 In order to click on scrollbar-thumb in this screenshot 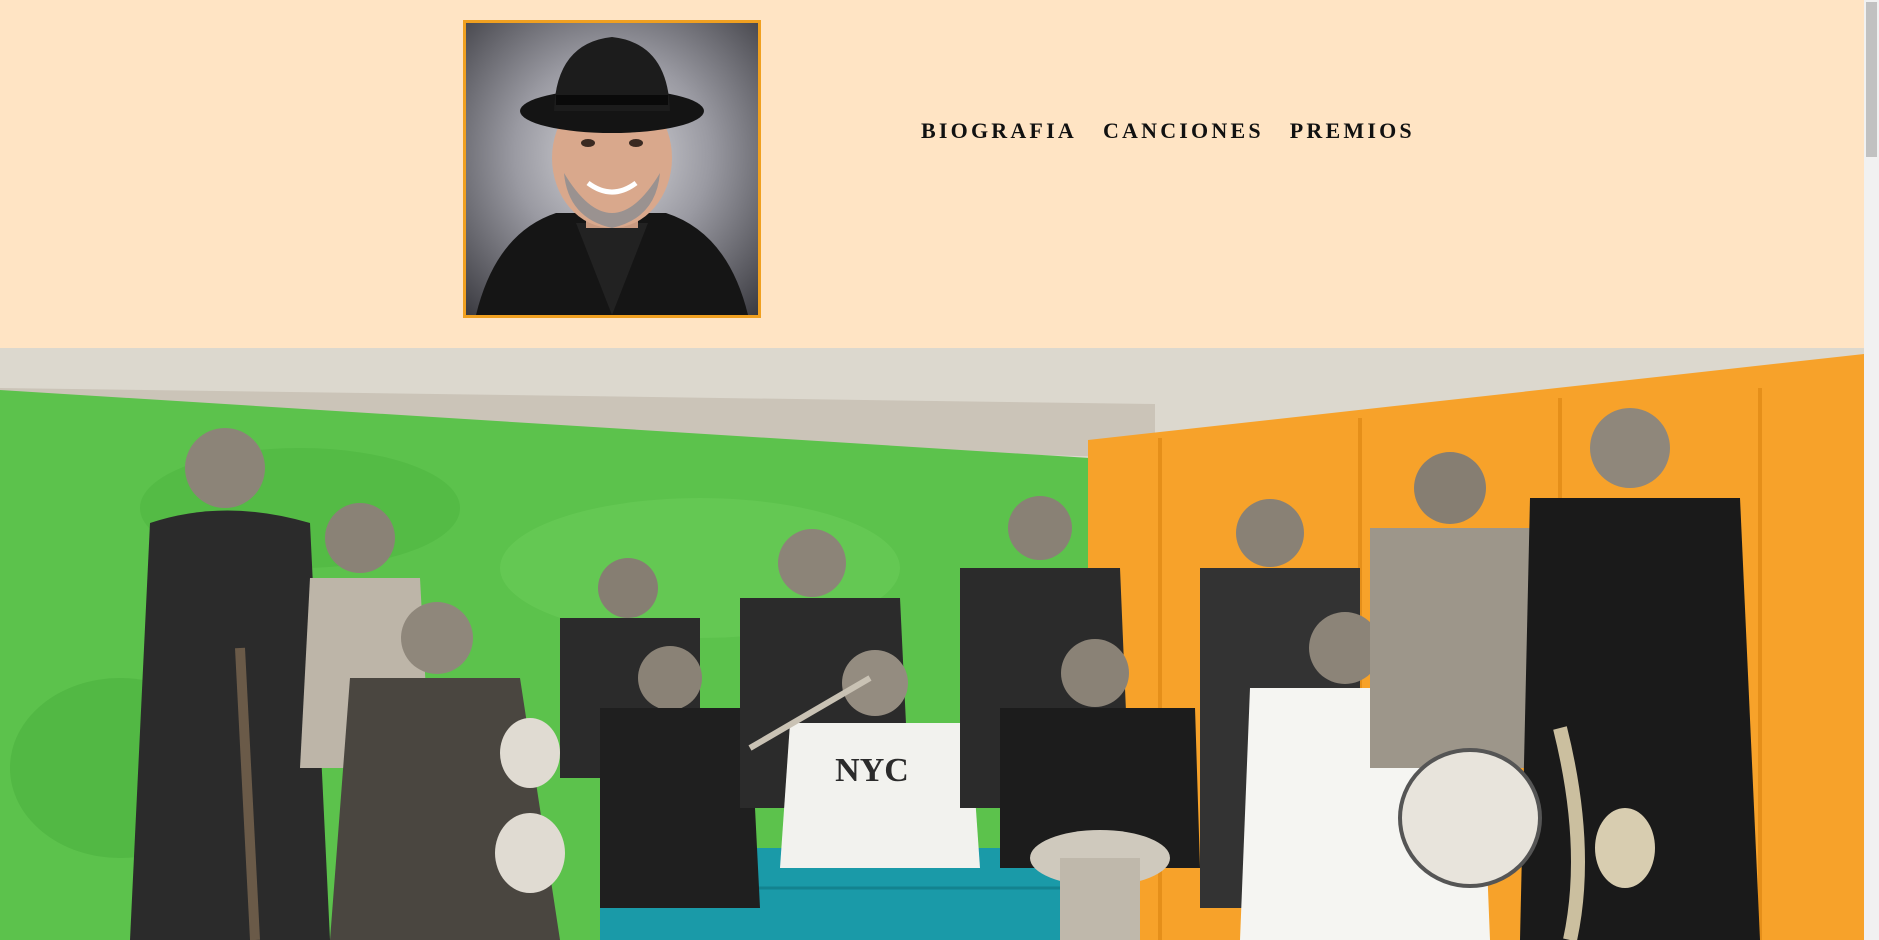, I will do `click(1871, 79)`.